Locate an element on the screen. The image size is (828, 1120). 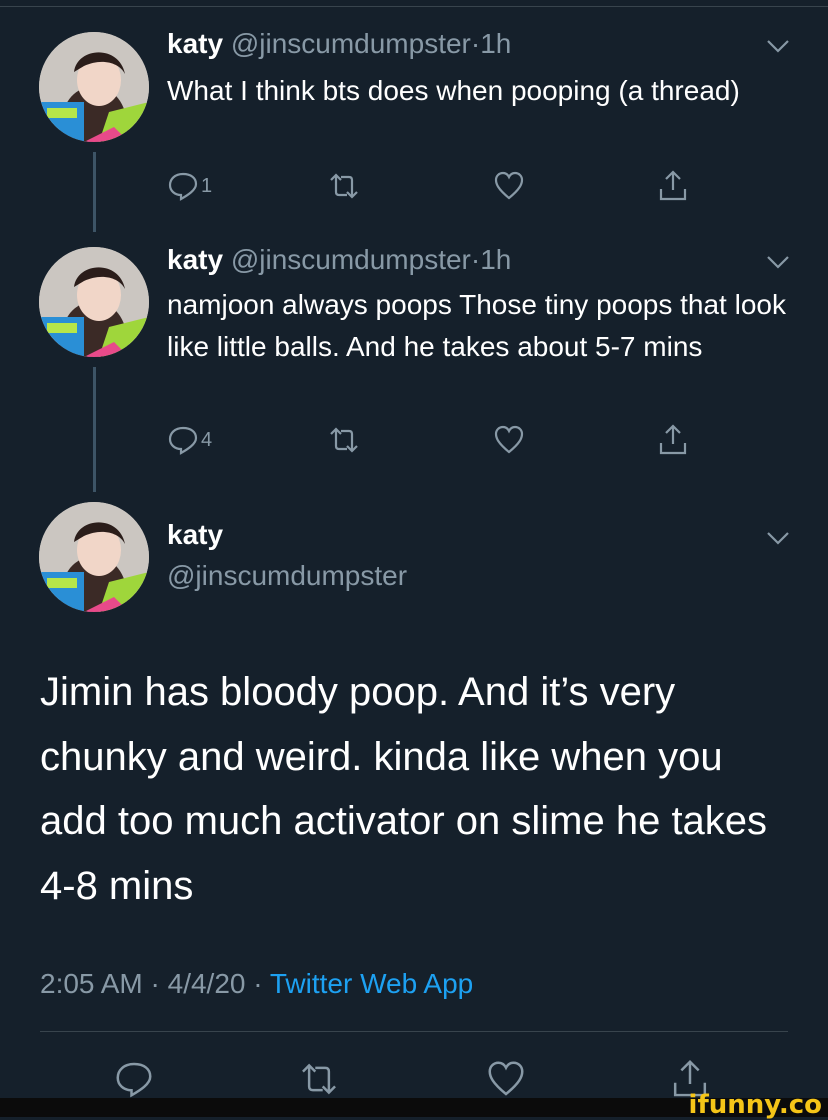
divider is located at coordinates (414, 1031).